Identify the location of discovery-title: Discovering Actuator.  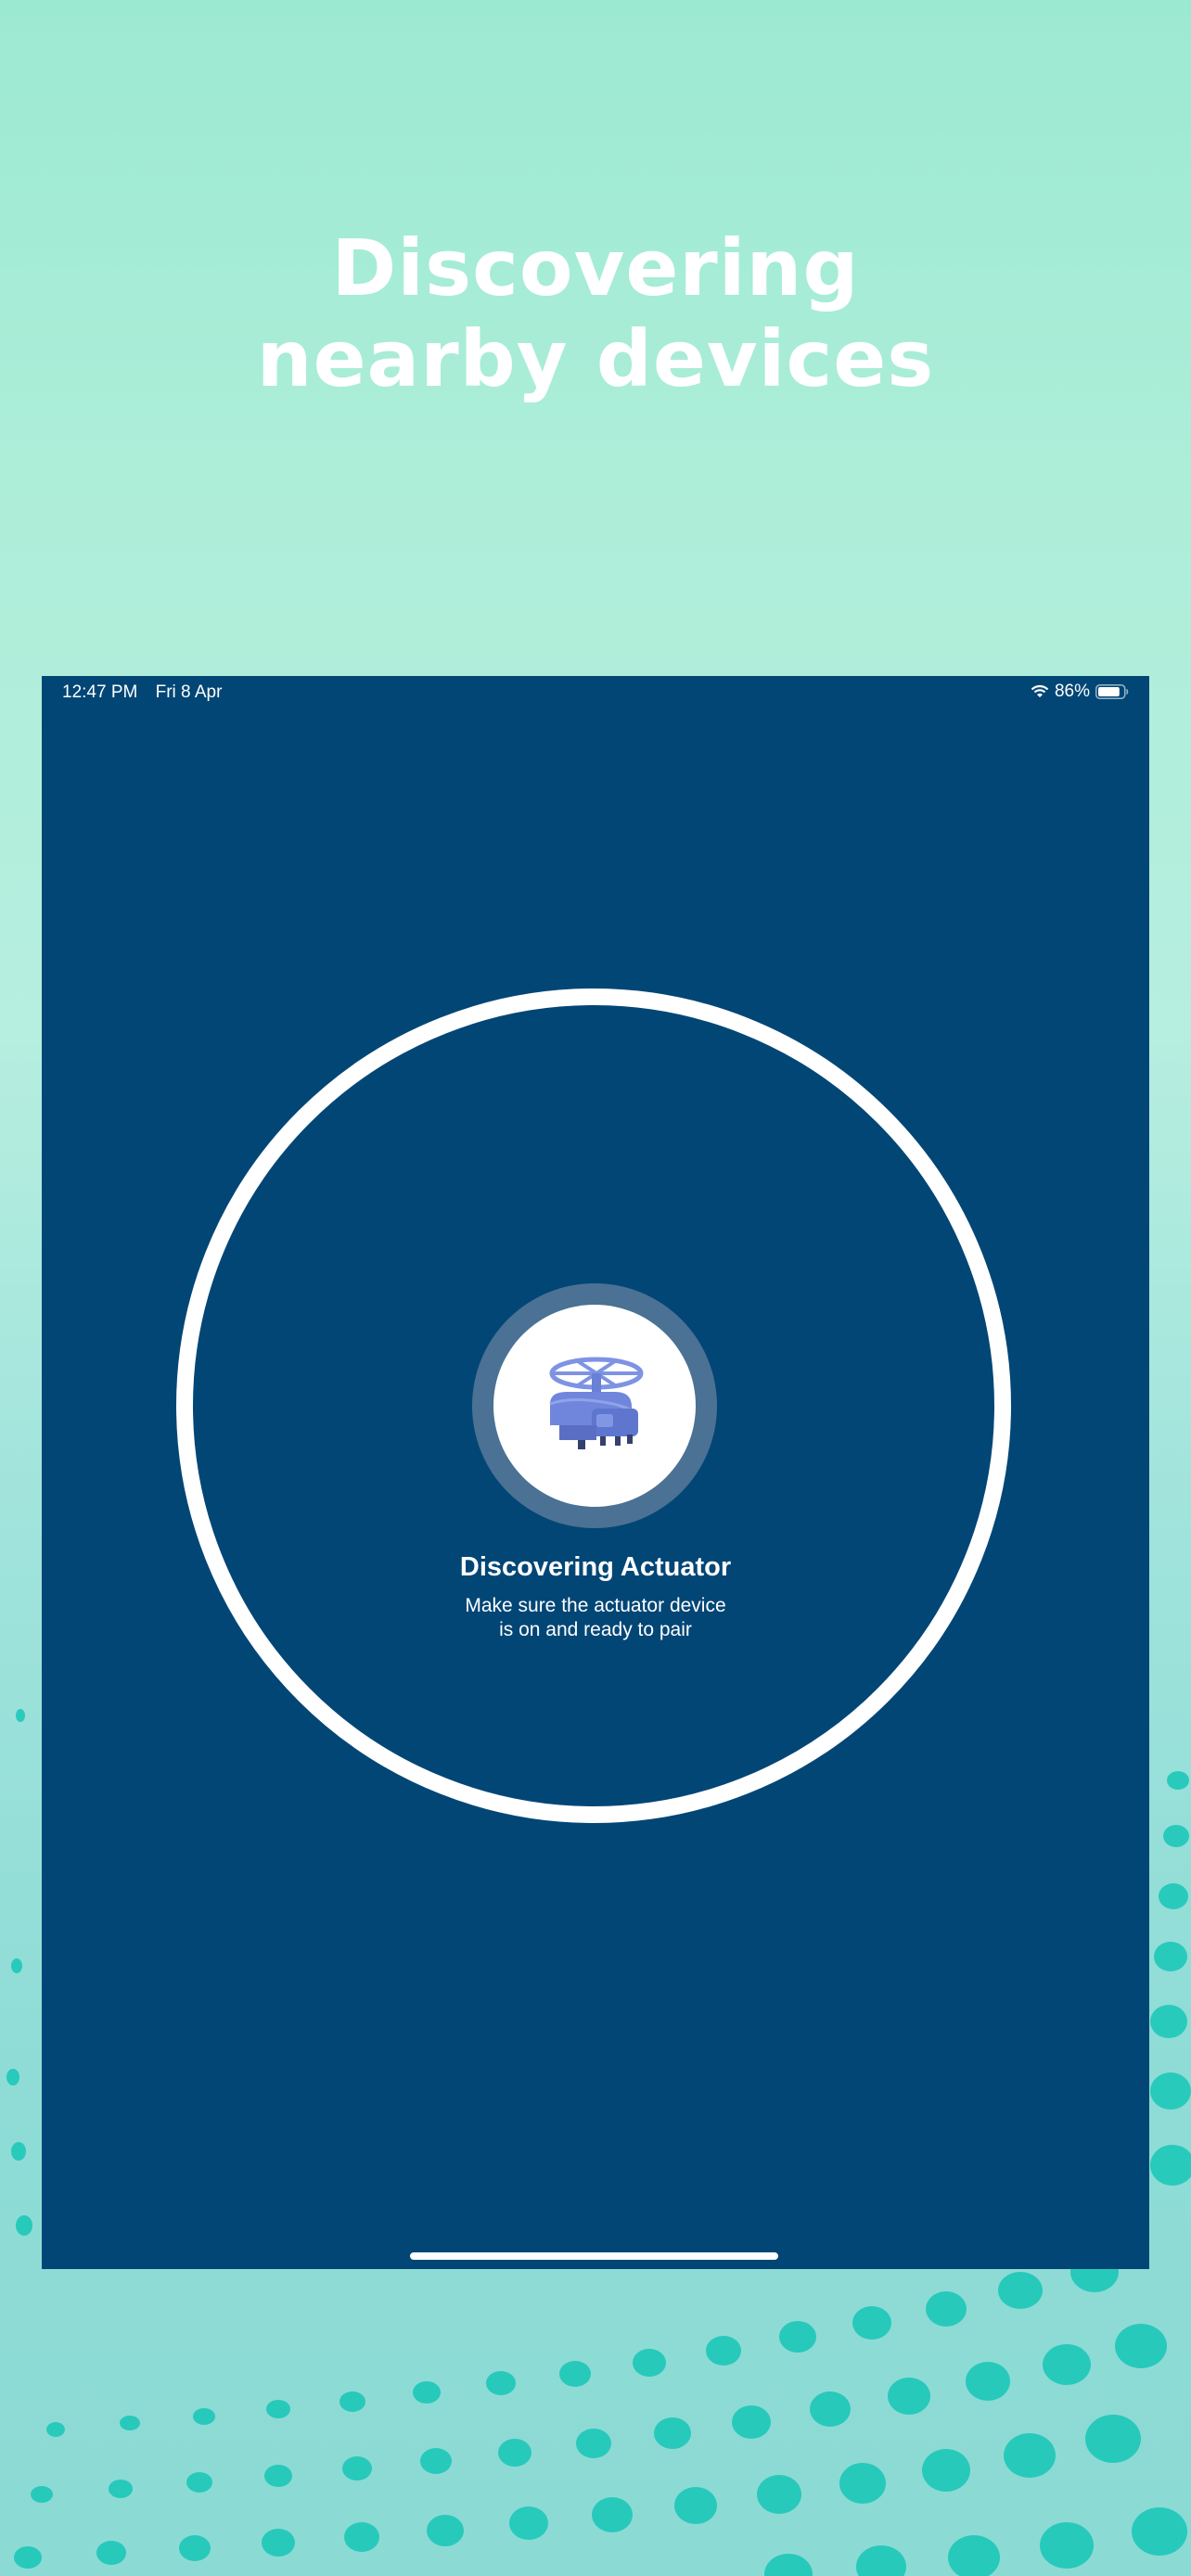
(595, 1567).